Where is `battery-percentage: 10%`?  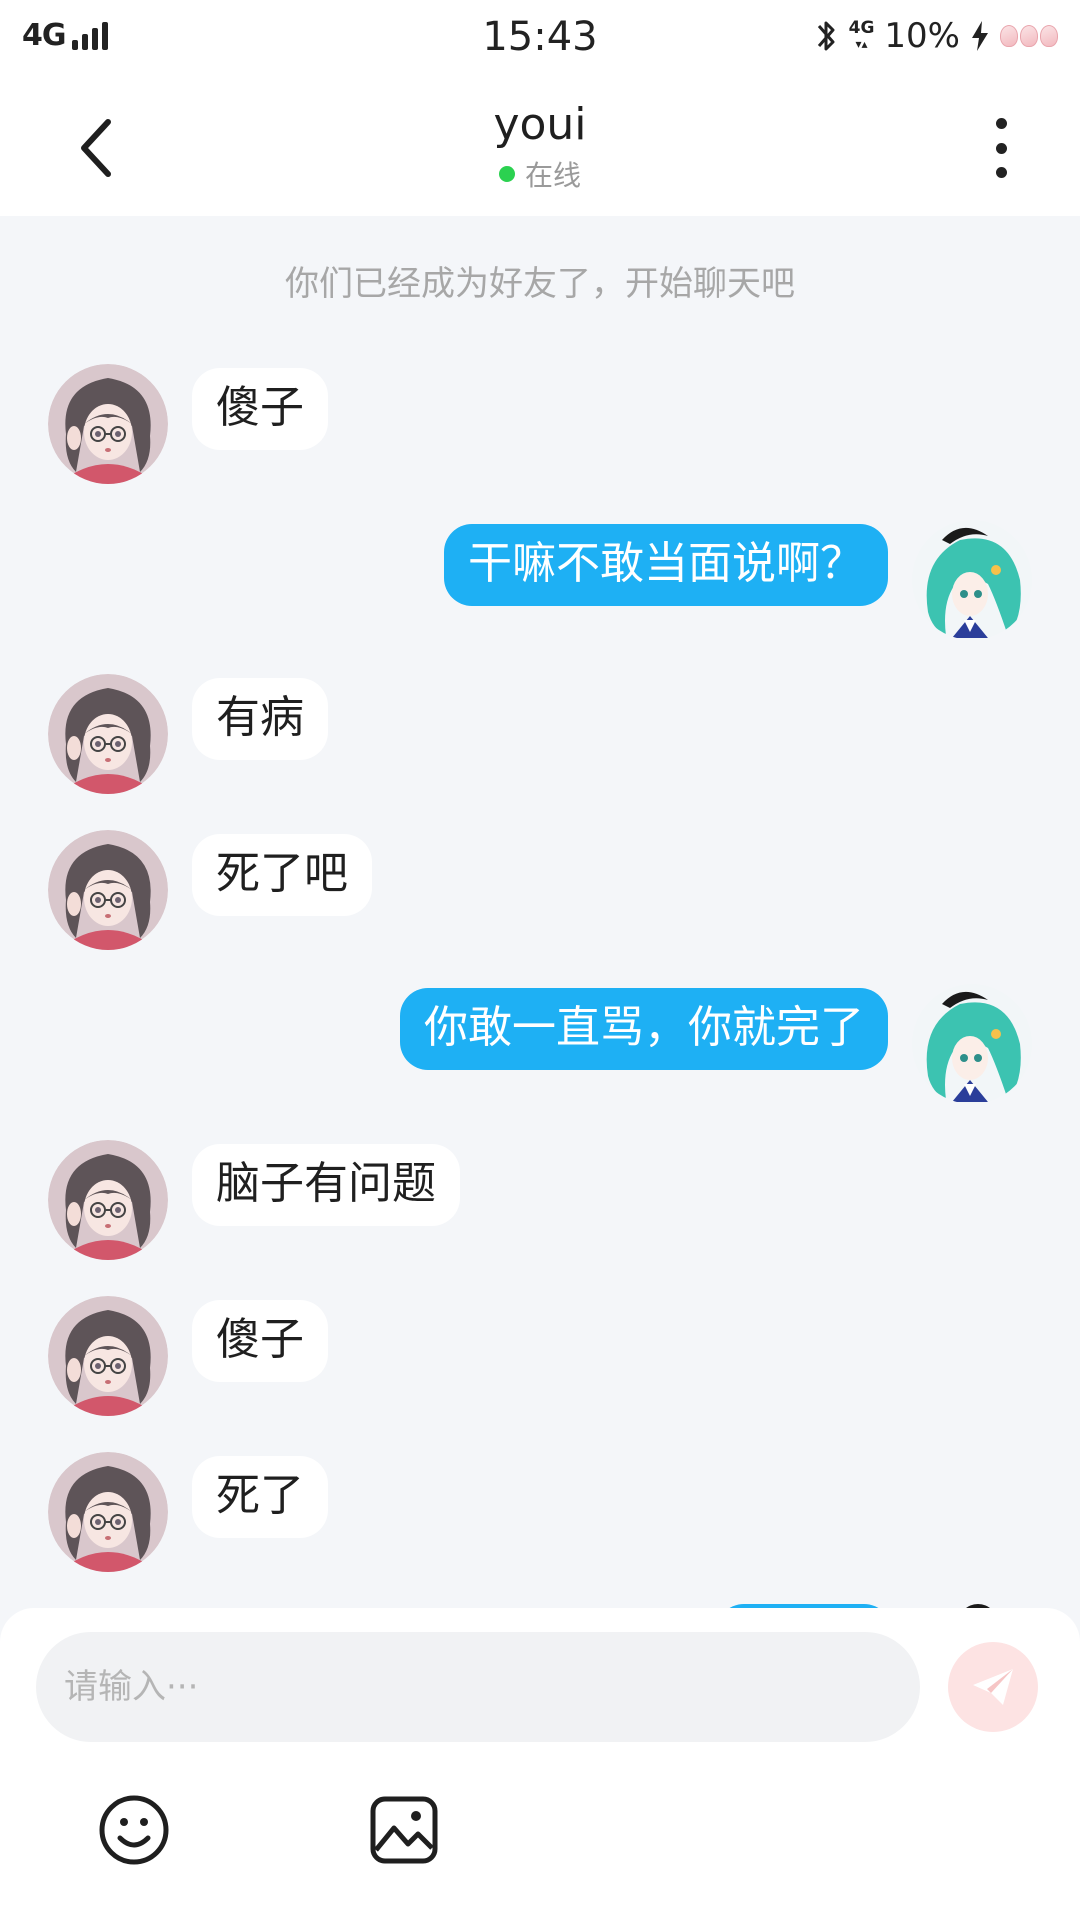
battery-percentage: 10% is located at coordinates (922, 36).